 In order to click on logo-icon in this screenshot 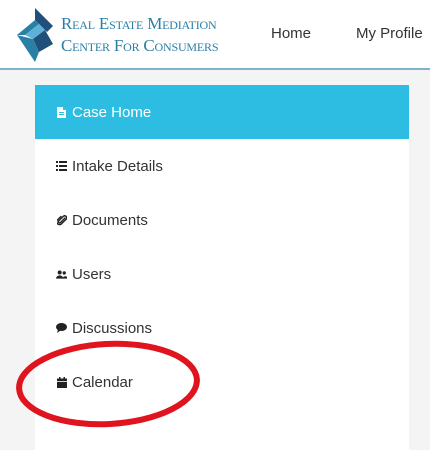, I will do `click(35, 35)`.